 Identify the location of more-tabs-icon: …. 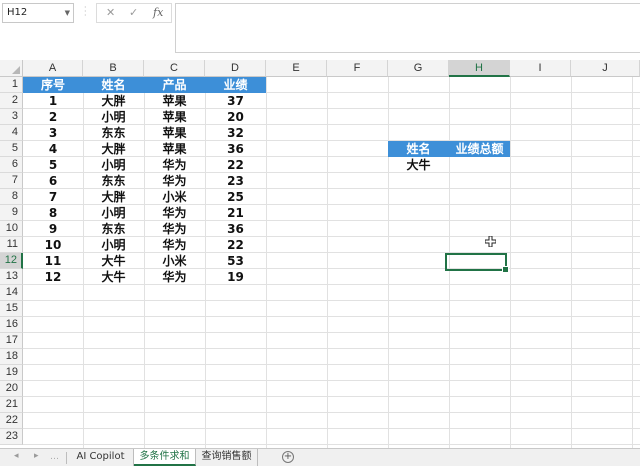
(54, 457).